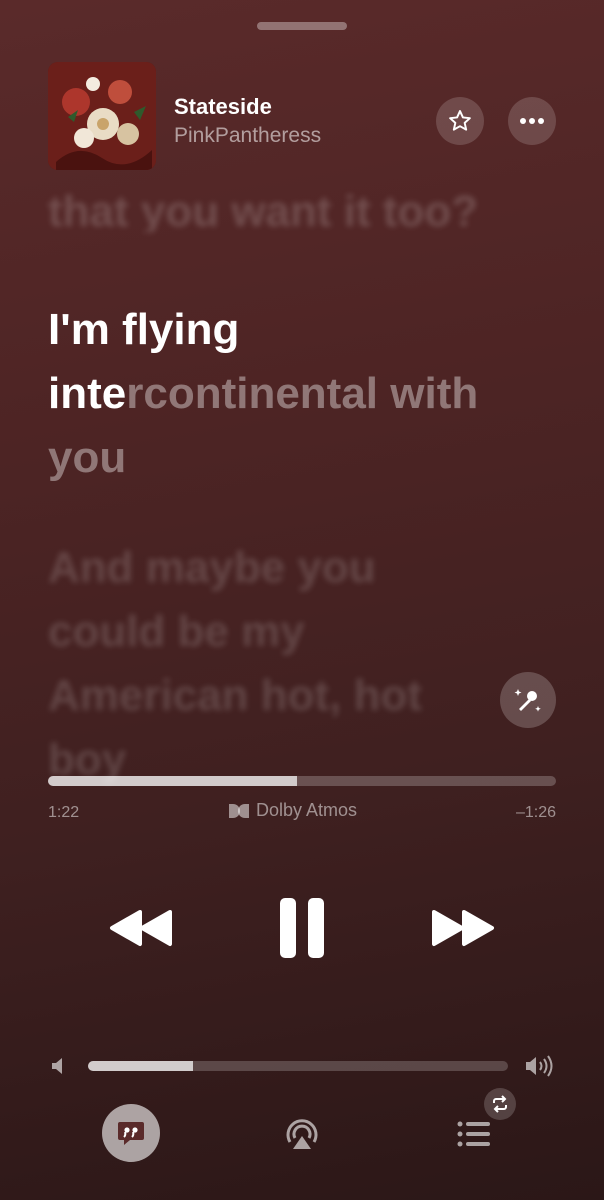 The height and width of the screenshot is (1200, 604). Describe the element at coordinates (140, 1066) in the screenshot. I see `volume-fill` at that location.